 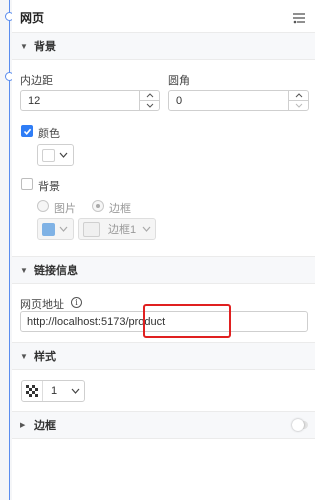 I want to click on border-style-select: 边框1, so click(x=117, y=229).